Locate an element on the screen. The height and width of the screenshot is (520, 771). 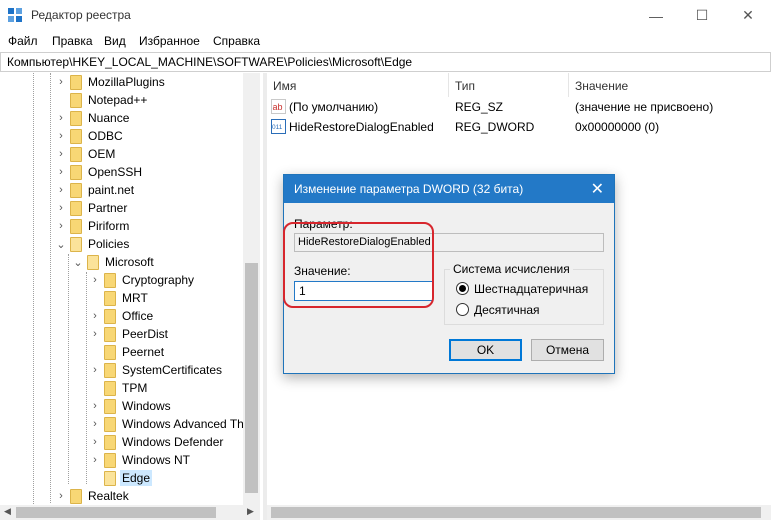
tree-item-realtek: › Realtek is located at coordinates (92, 496).